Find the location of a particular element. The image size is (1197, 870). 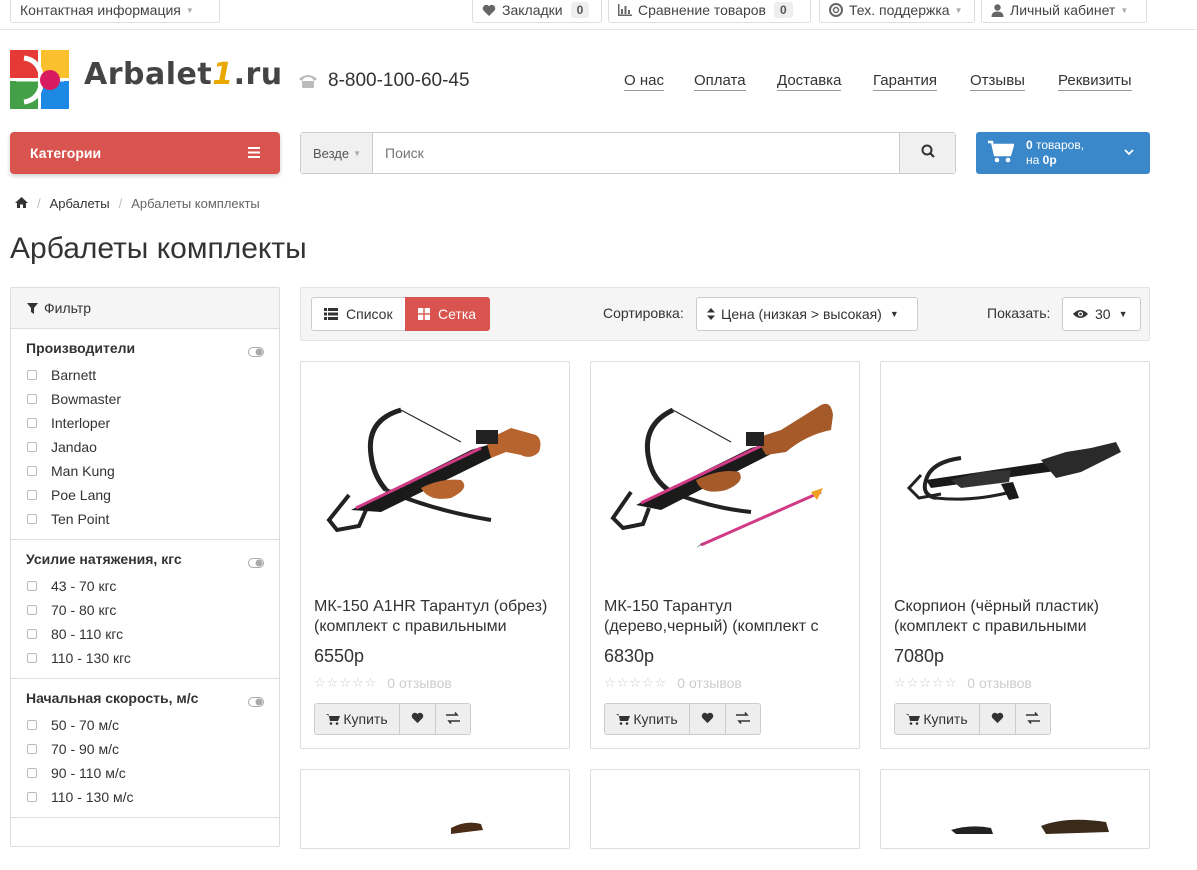

funnel-icon is located at coordinates (32, 308).